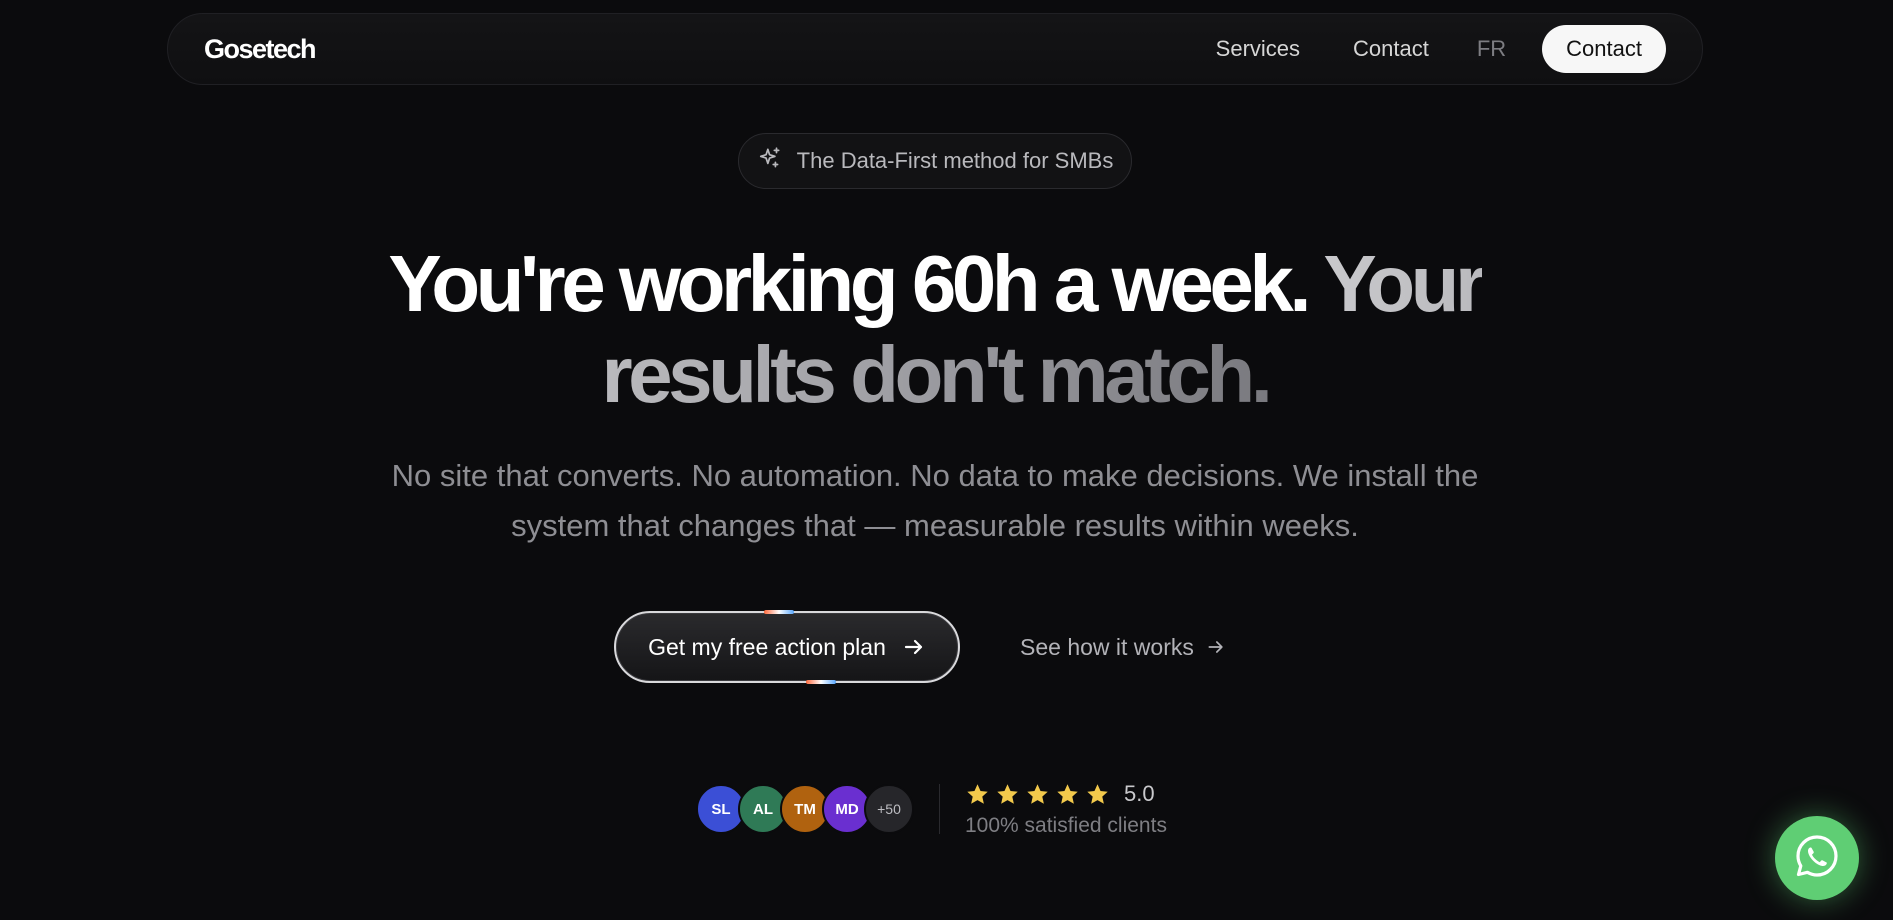 This screenshot has width=1893, height=920. Describe the element at coordinates (889, 809) in the screenshot. I see `avatar-count: +50` at that location.